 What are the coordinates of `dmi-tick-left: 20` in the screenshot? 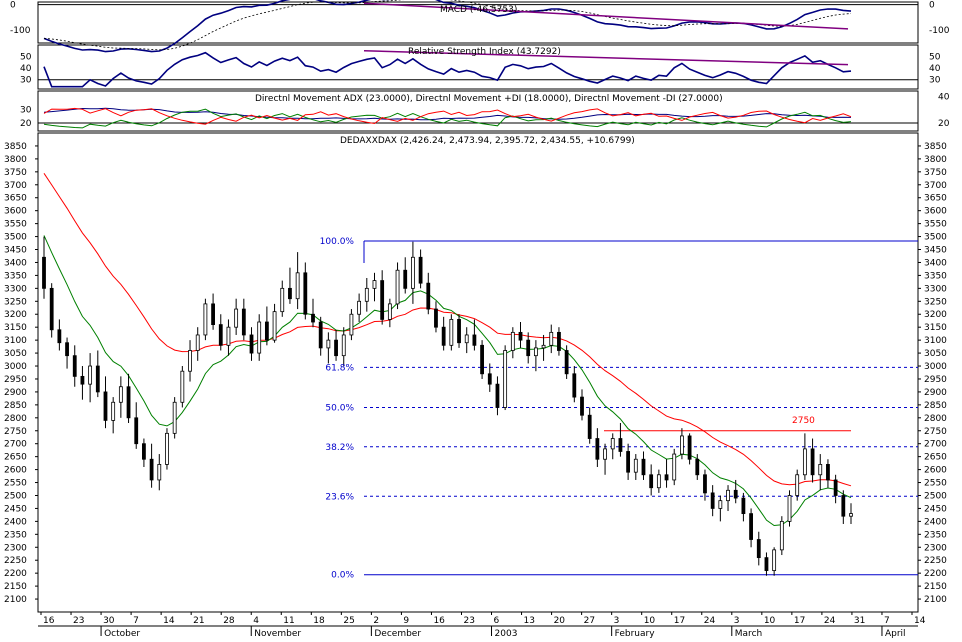 It's located at (26, 124).